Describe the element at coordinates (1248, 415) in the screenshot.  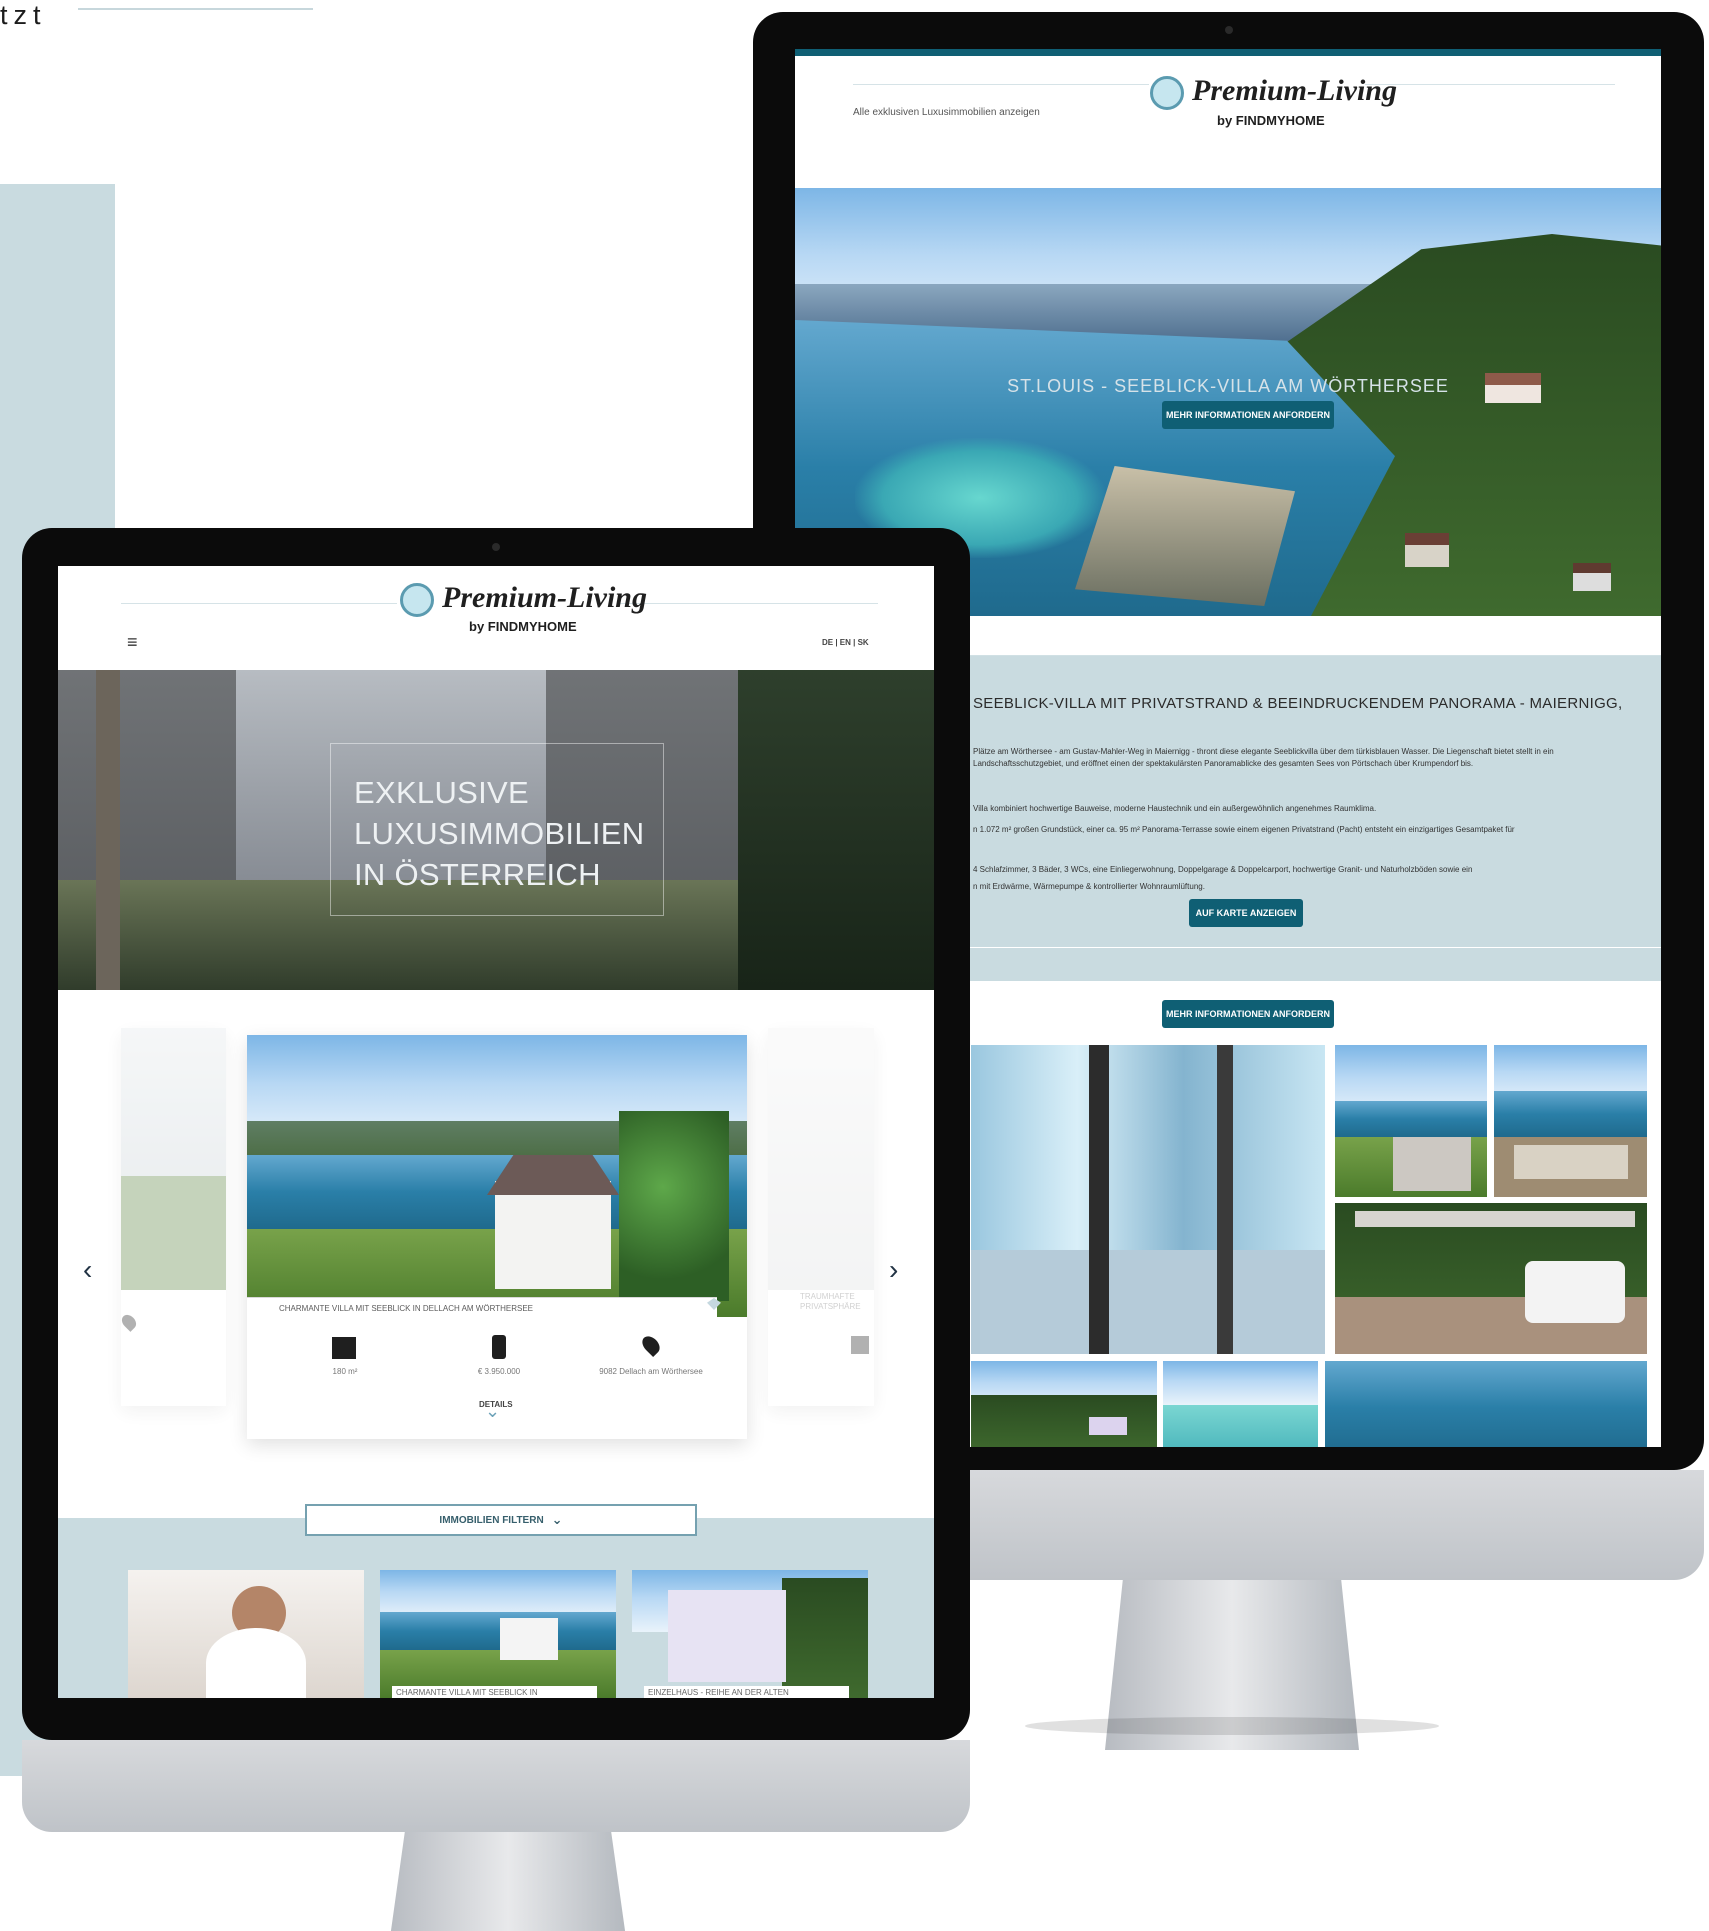
I see `hero-info-button: MEHR INFORMATIONEN ANFORDERN` at that location.